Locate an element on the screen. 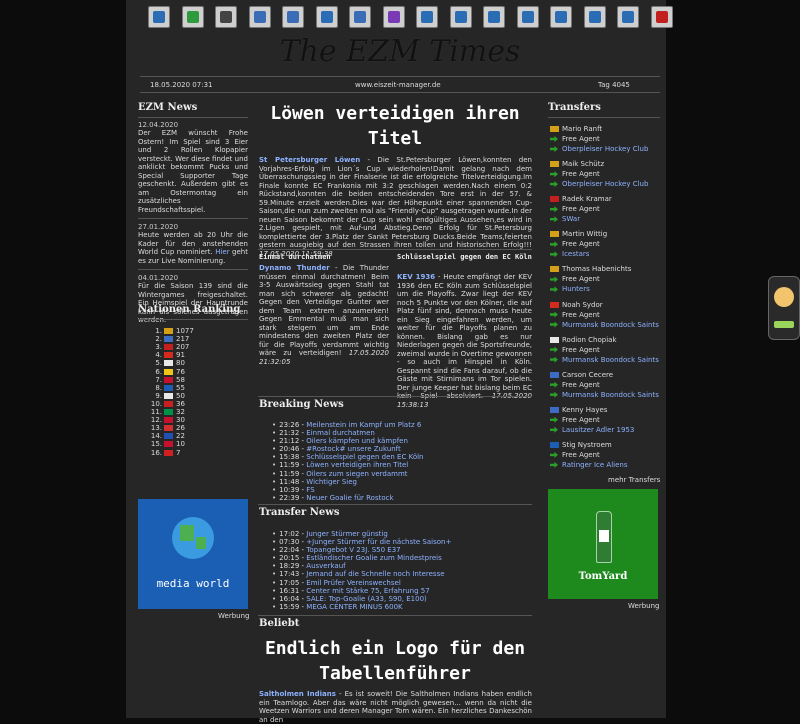 The width and height of the screenshot is (800, 724). news-link: Ausverkauf is located at coordinates (325, 566).